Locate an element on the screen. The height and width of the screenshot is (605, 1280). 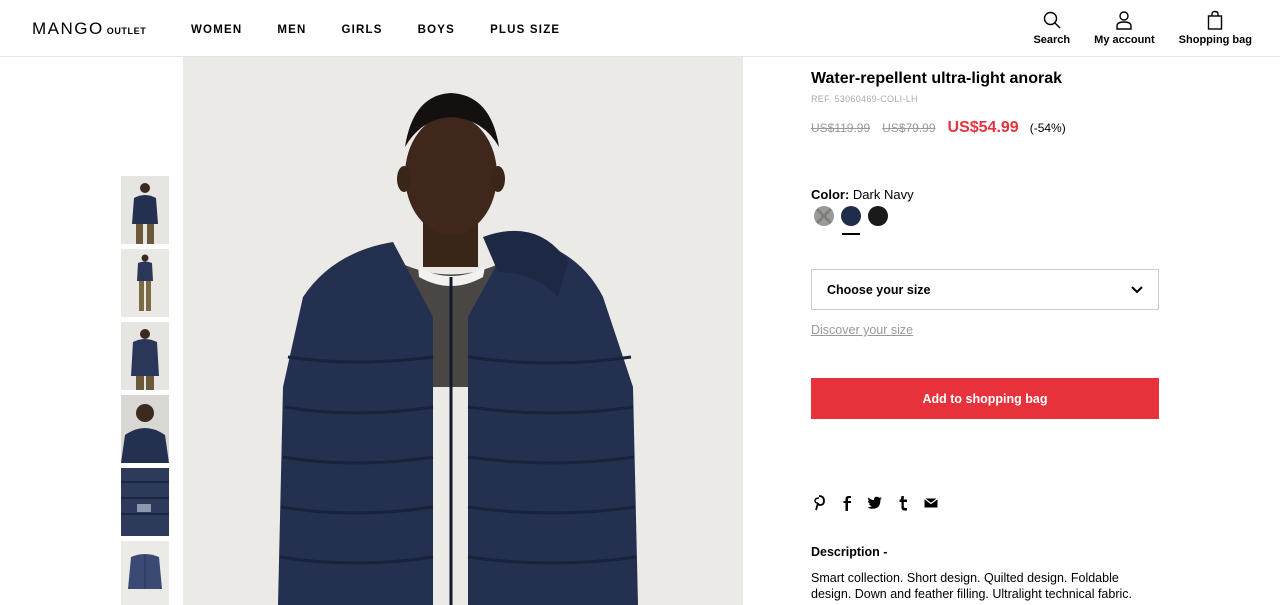
shopping-bag-button: Shopping bag is located at coordinates (1215, 28).